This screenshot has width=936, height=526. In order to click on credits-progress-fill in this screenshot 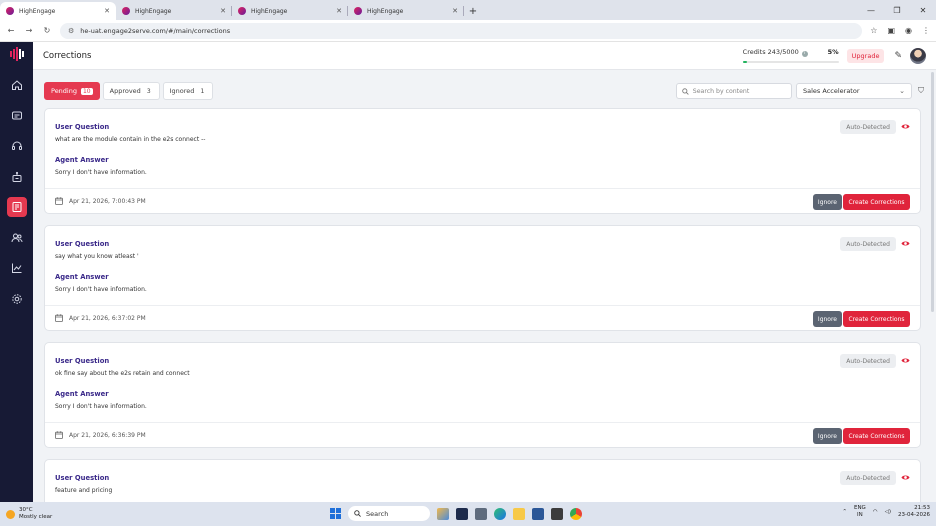, I will do `click(745, 61)`.